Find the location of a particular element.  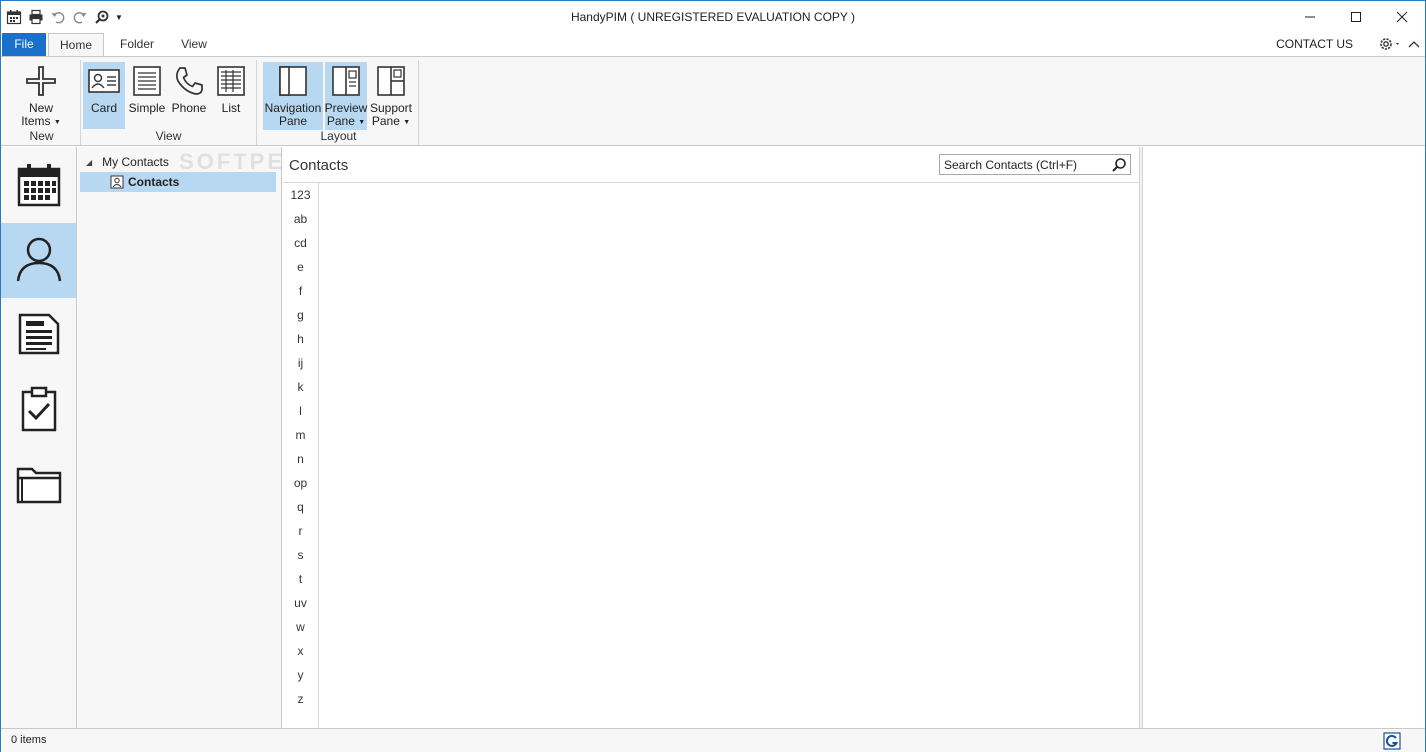

alphabet-letter: y is located at coordinates (300, 675).